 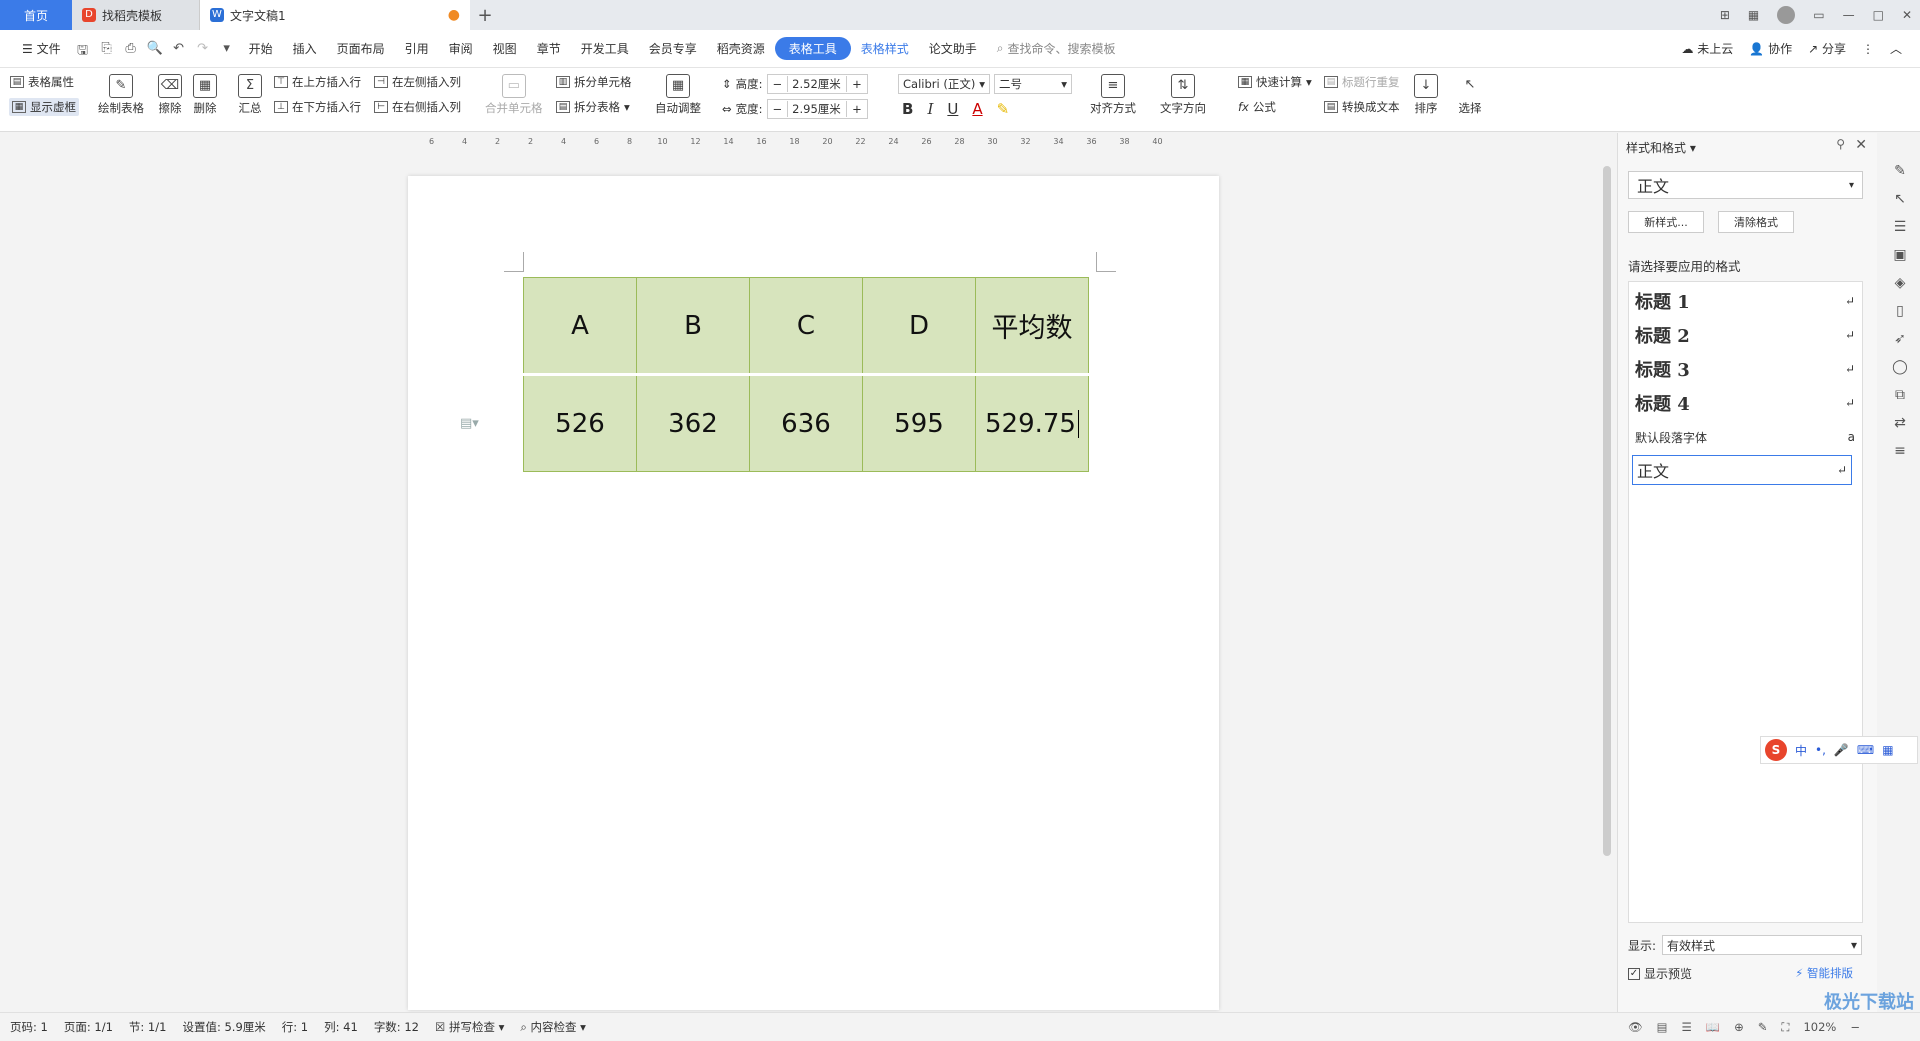 I want to click on insert-row-above-button: ⊤ 在上方插入行, so click(x=317, y=82).